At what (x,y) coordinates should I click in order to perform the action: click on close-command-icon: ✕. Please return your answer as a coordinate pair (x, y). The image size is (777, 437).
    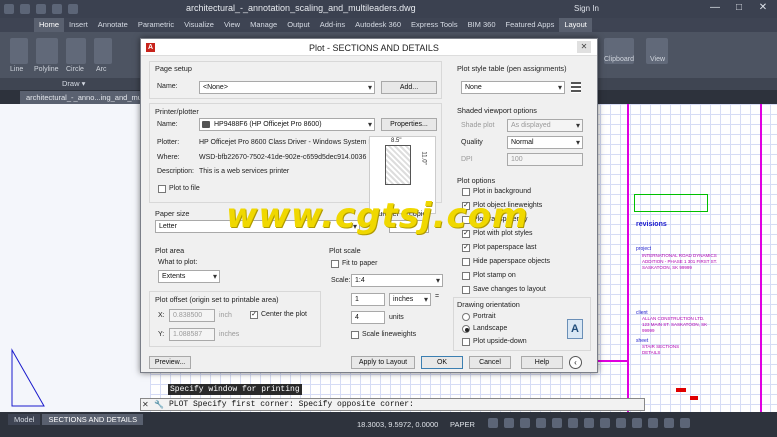
    Looking at the image, I should click on (145, 404).